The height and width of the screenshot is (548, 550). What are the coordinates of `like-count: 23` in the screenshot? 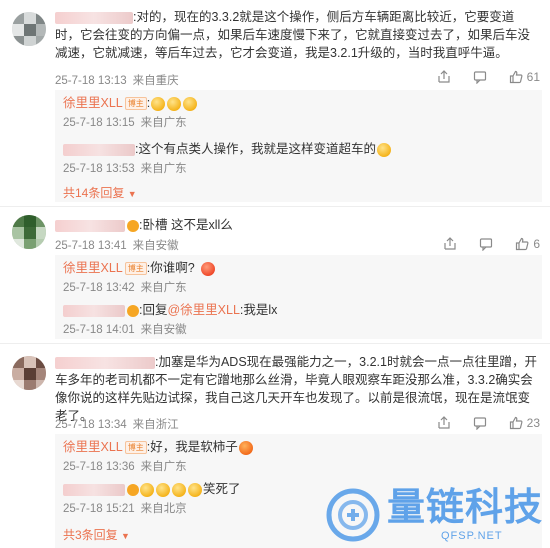 It's located at (533, 423).